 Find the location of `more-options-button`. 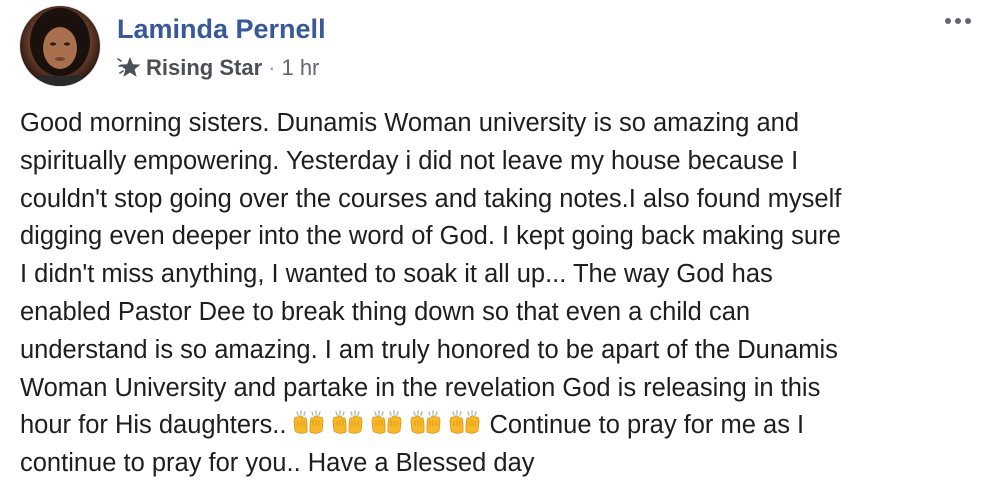

more-options-button is located at coordinates (958, 21).